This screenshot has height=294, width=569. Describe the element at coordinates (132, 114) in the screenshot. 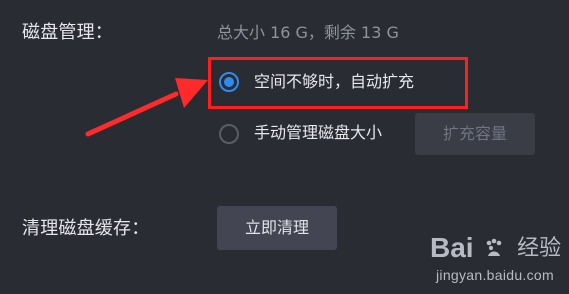

I see `arrow-shaft` at that location.